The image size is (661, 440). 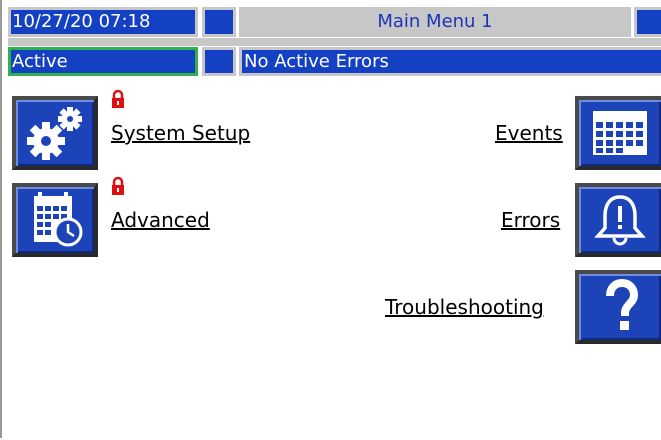 I want to click on system-setup-button, so click(x=55, y=133).